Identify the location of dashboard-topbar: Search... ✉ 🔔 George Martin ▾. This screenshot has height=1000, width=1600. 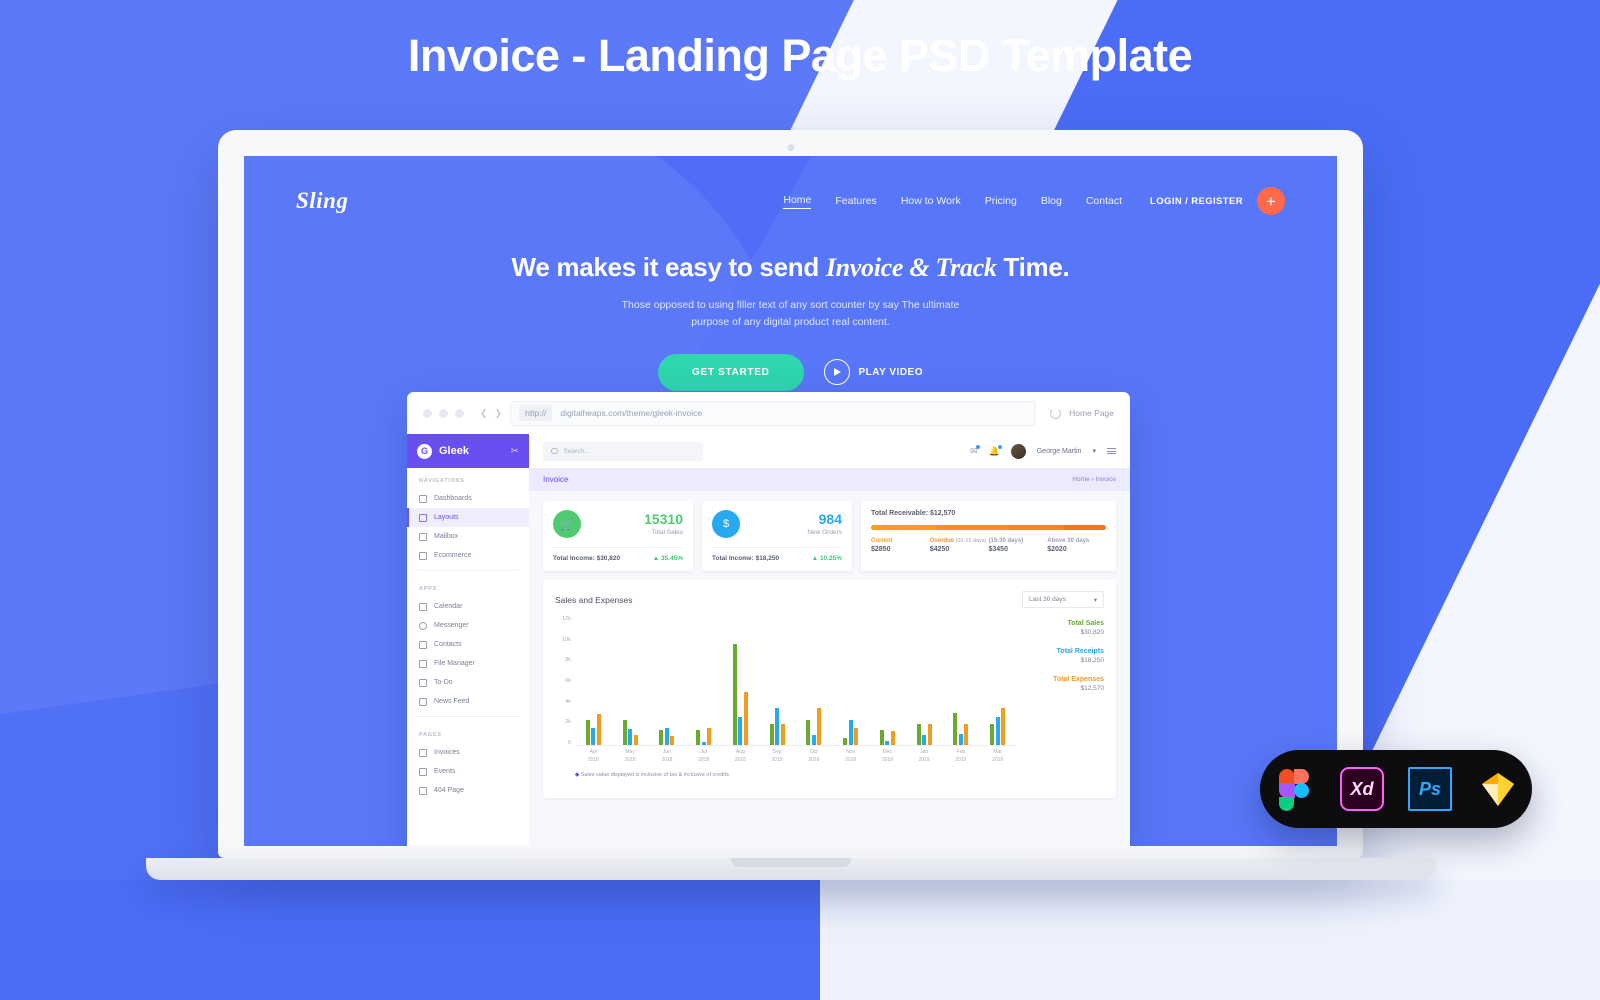
(829, 451).